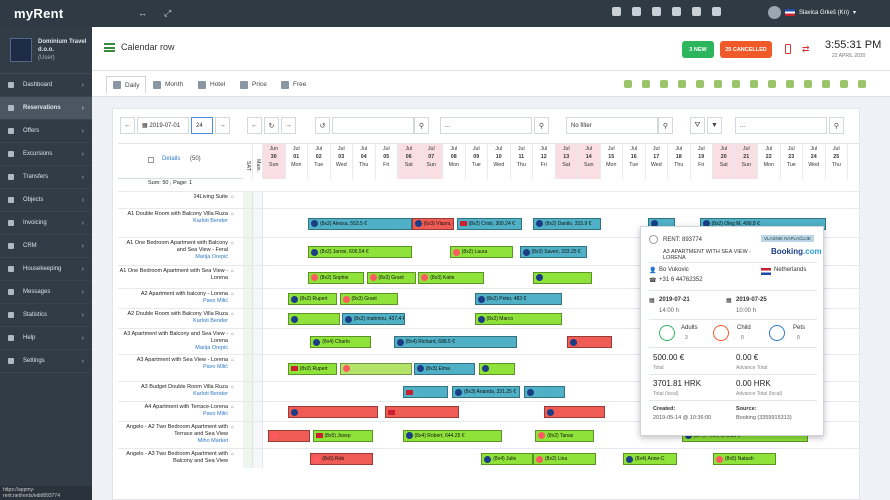  What do you see at coordinates (142, 13) in the screenshot?
I see `expand-icon: ↔` at bounding box center [142, 13].